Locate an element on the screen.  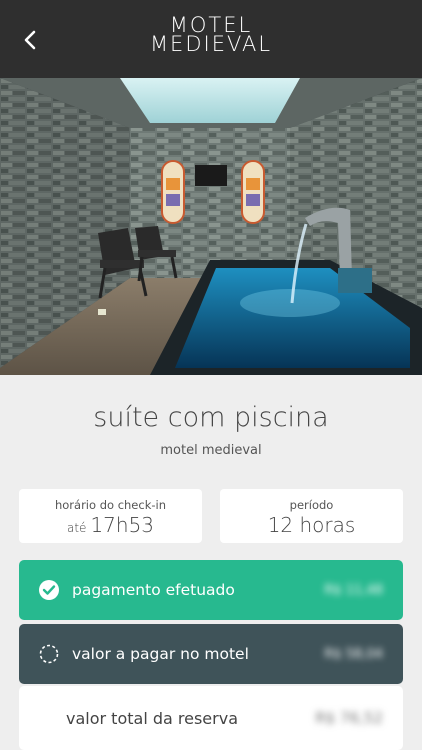
checkin-time: 17h53 is located at coordinates (122, 525).